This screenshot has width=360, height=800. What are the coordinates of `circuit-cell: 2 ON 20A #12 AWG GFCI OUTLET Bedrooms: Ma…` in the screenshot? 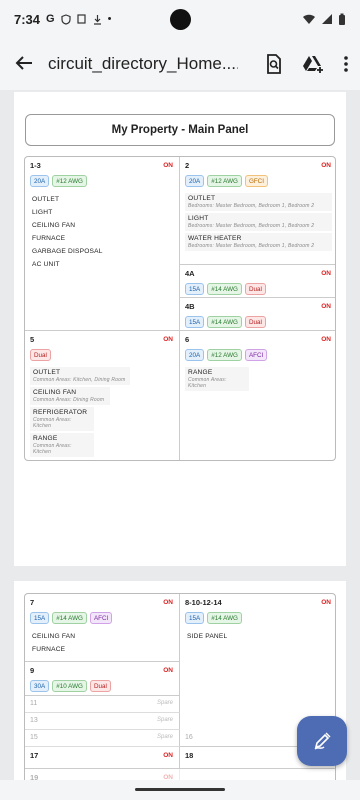 It's located at (257, 211).